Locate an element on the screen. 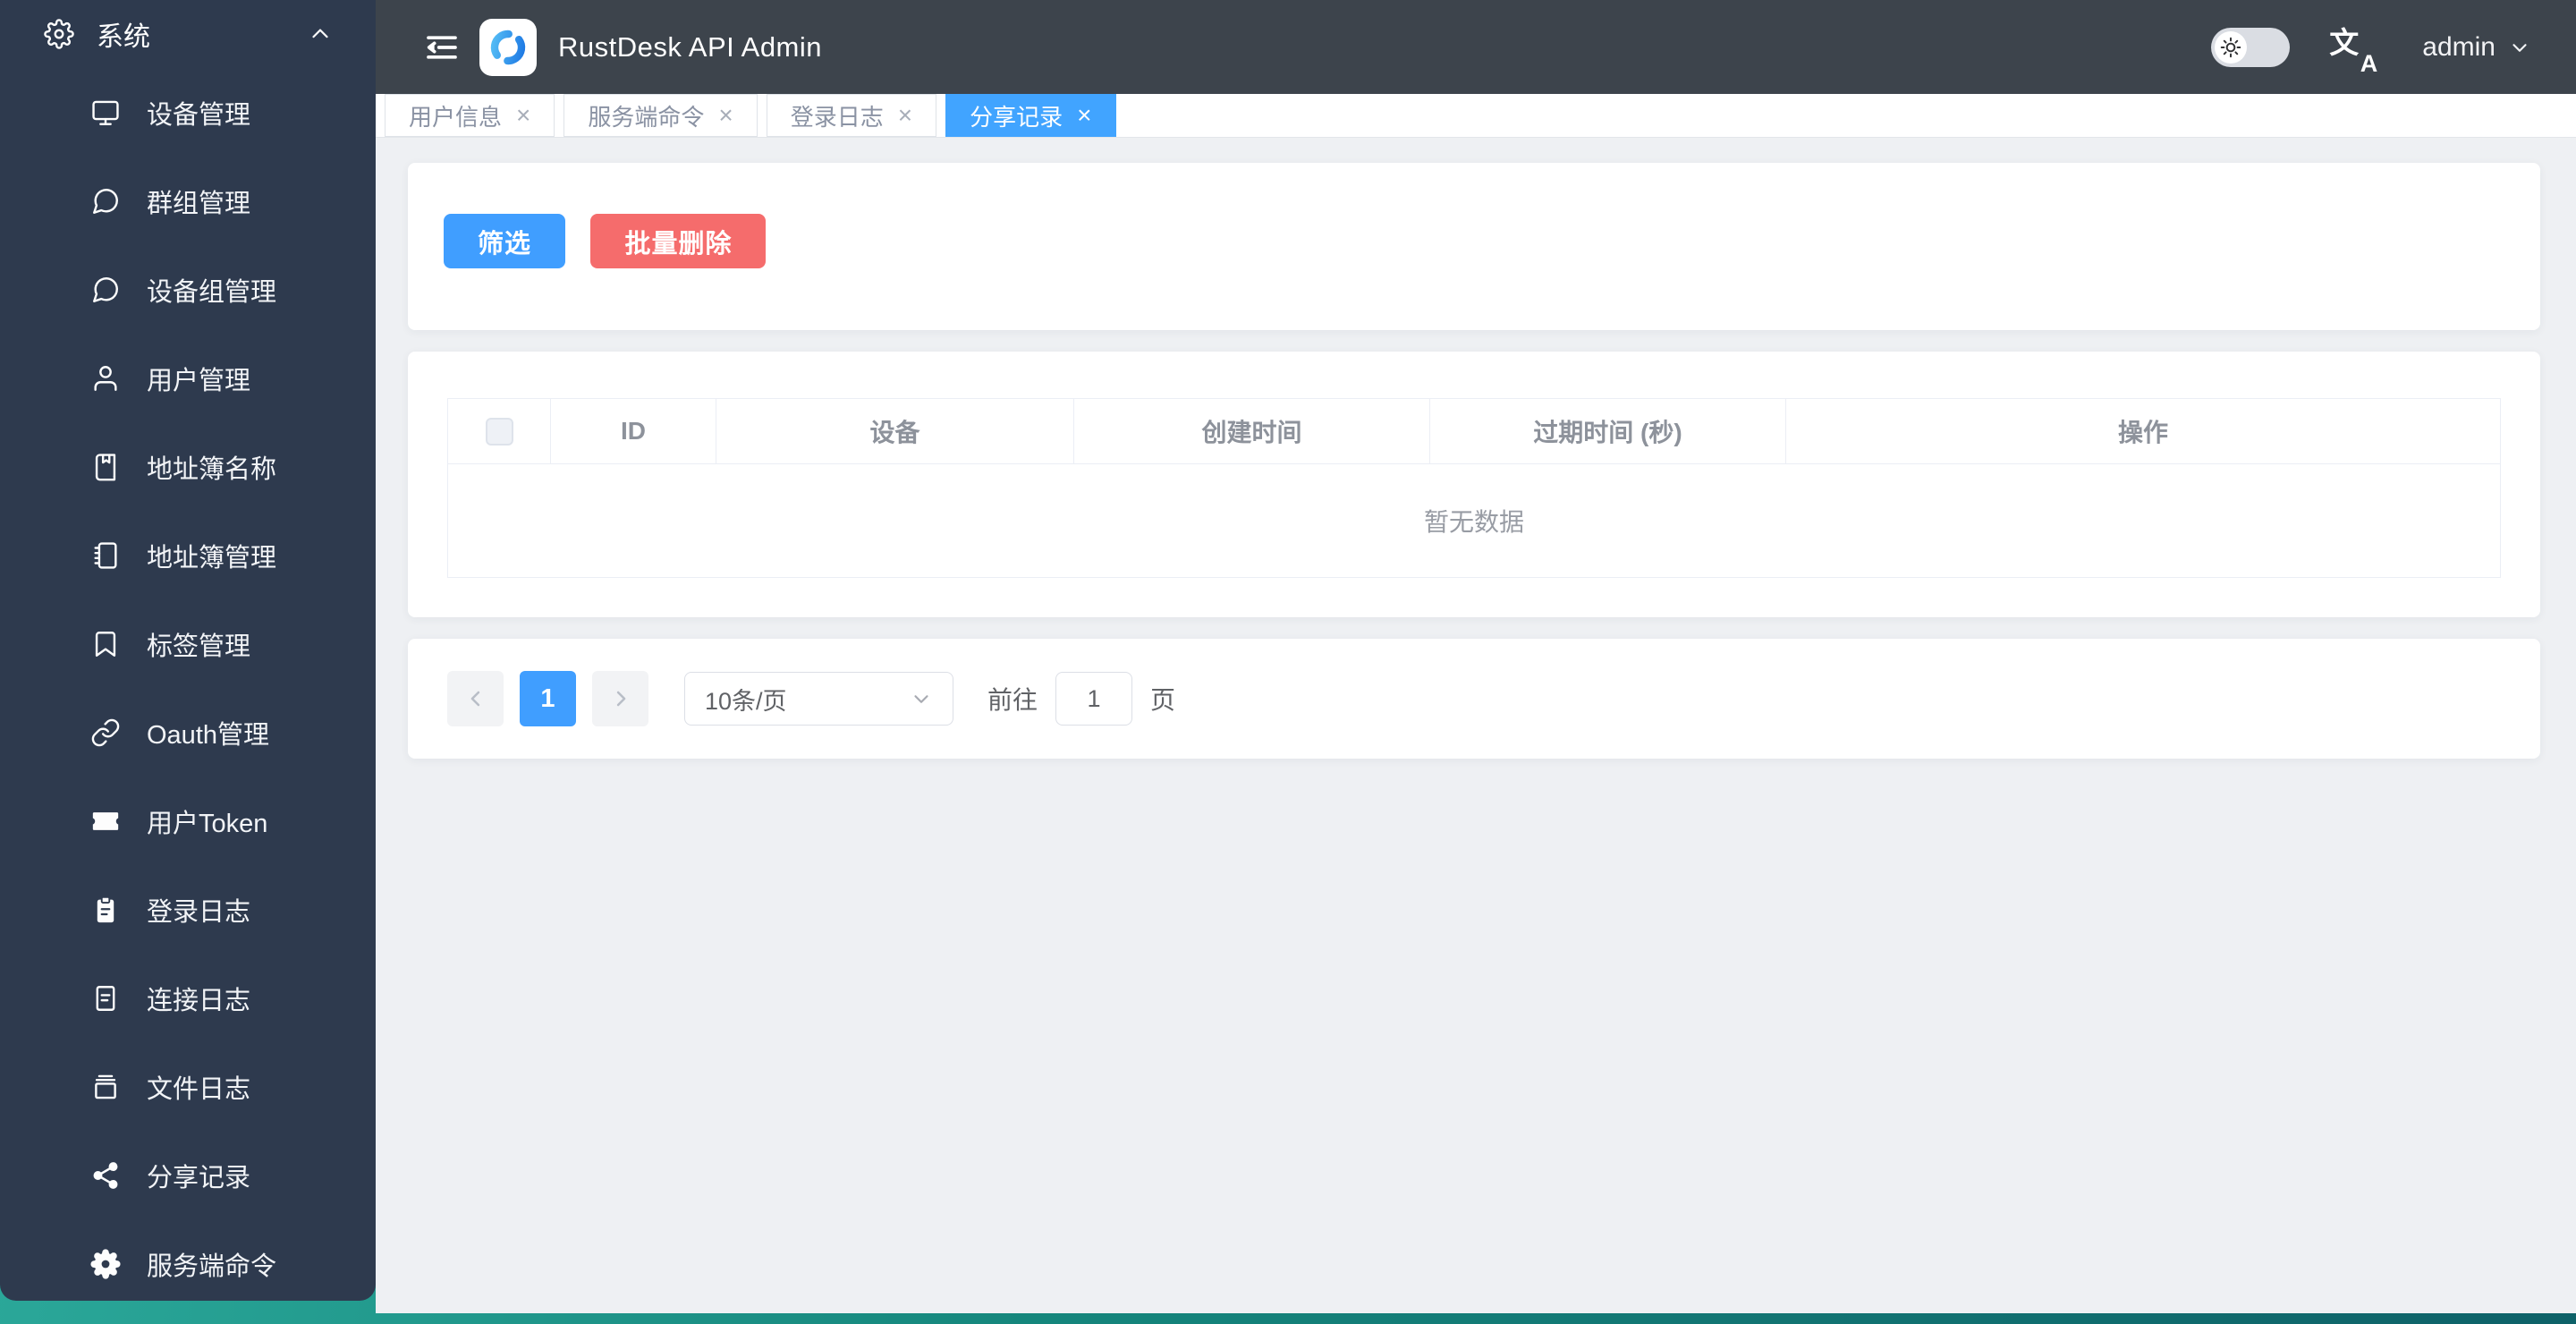 The image size is (2576, 1324). column-header-actions: 操作 is located at coordinates (2143, 431).